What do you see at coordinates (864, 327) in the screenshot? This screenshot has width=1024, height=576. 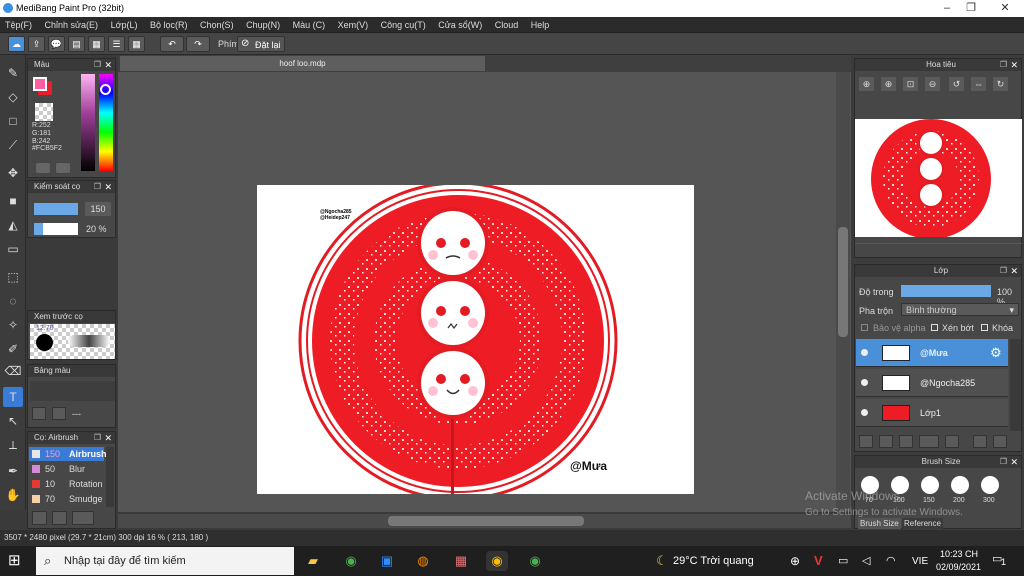 I see `protect-alpha-checkbox` at bounding box center [864, 327].